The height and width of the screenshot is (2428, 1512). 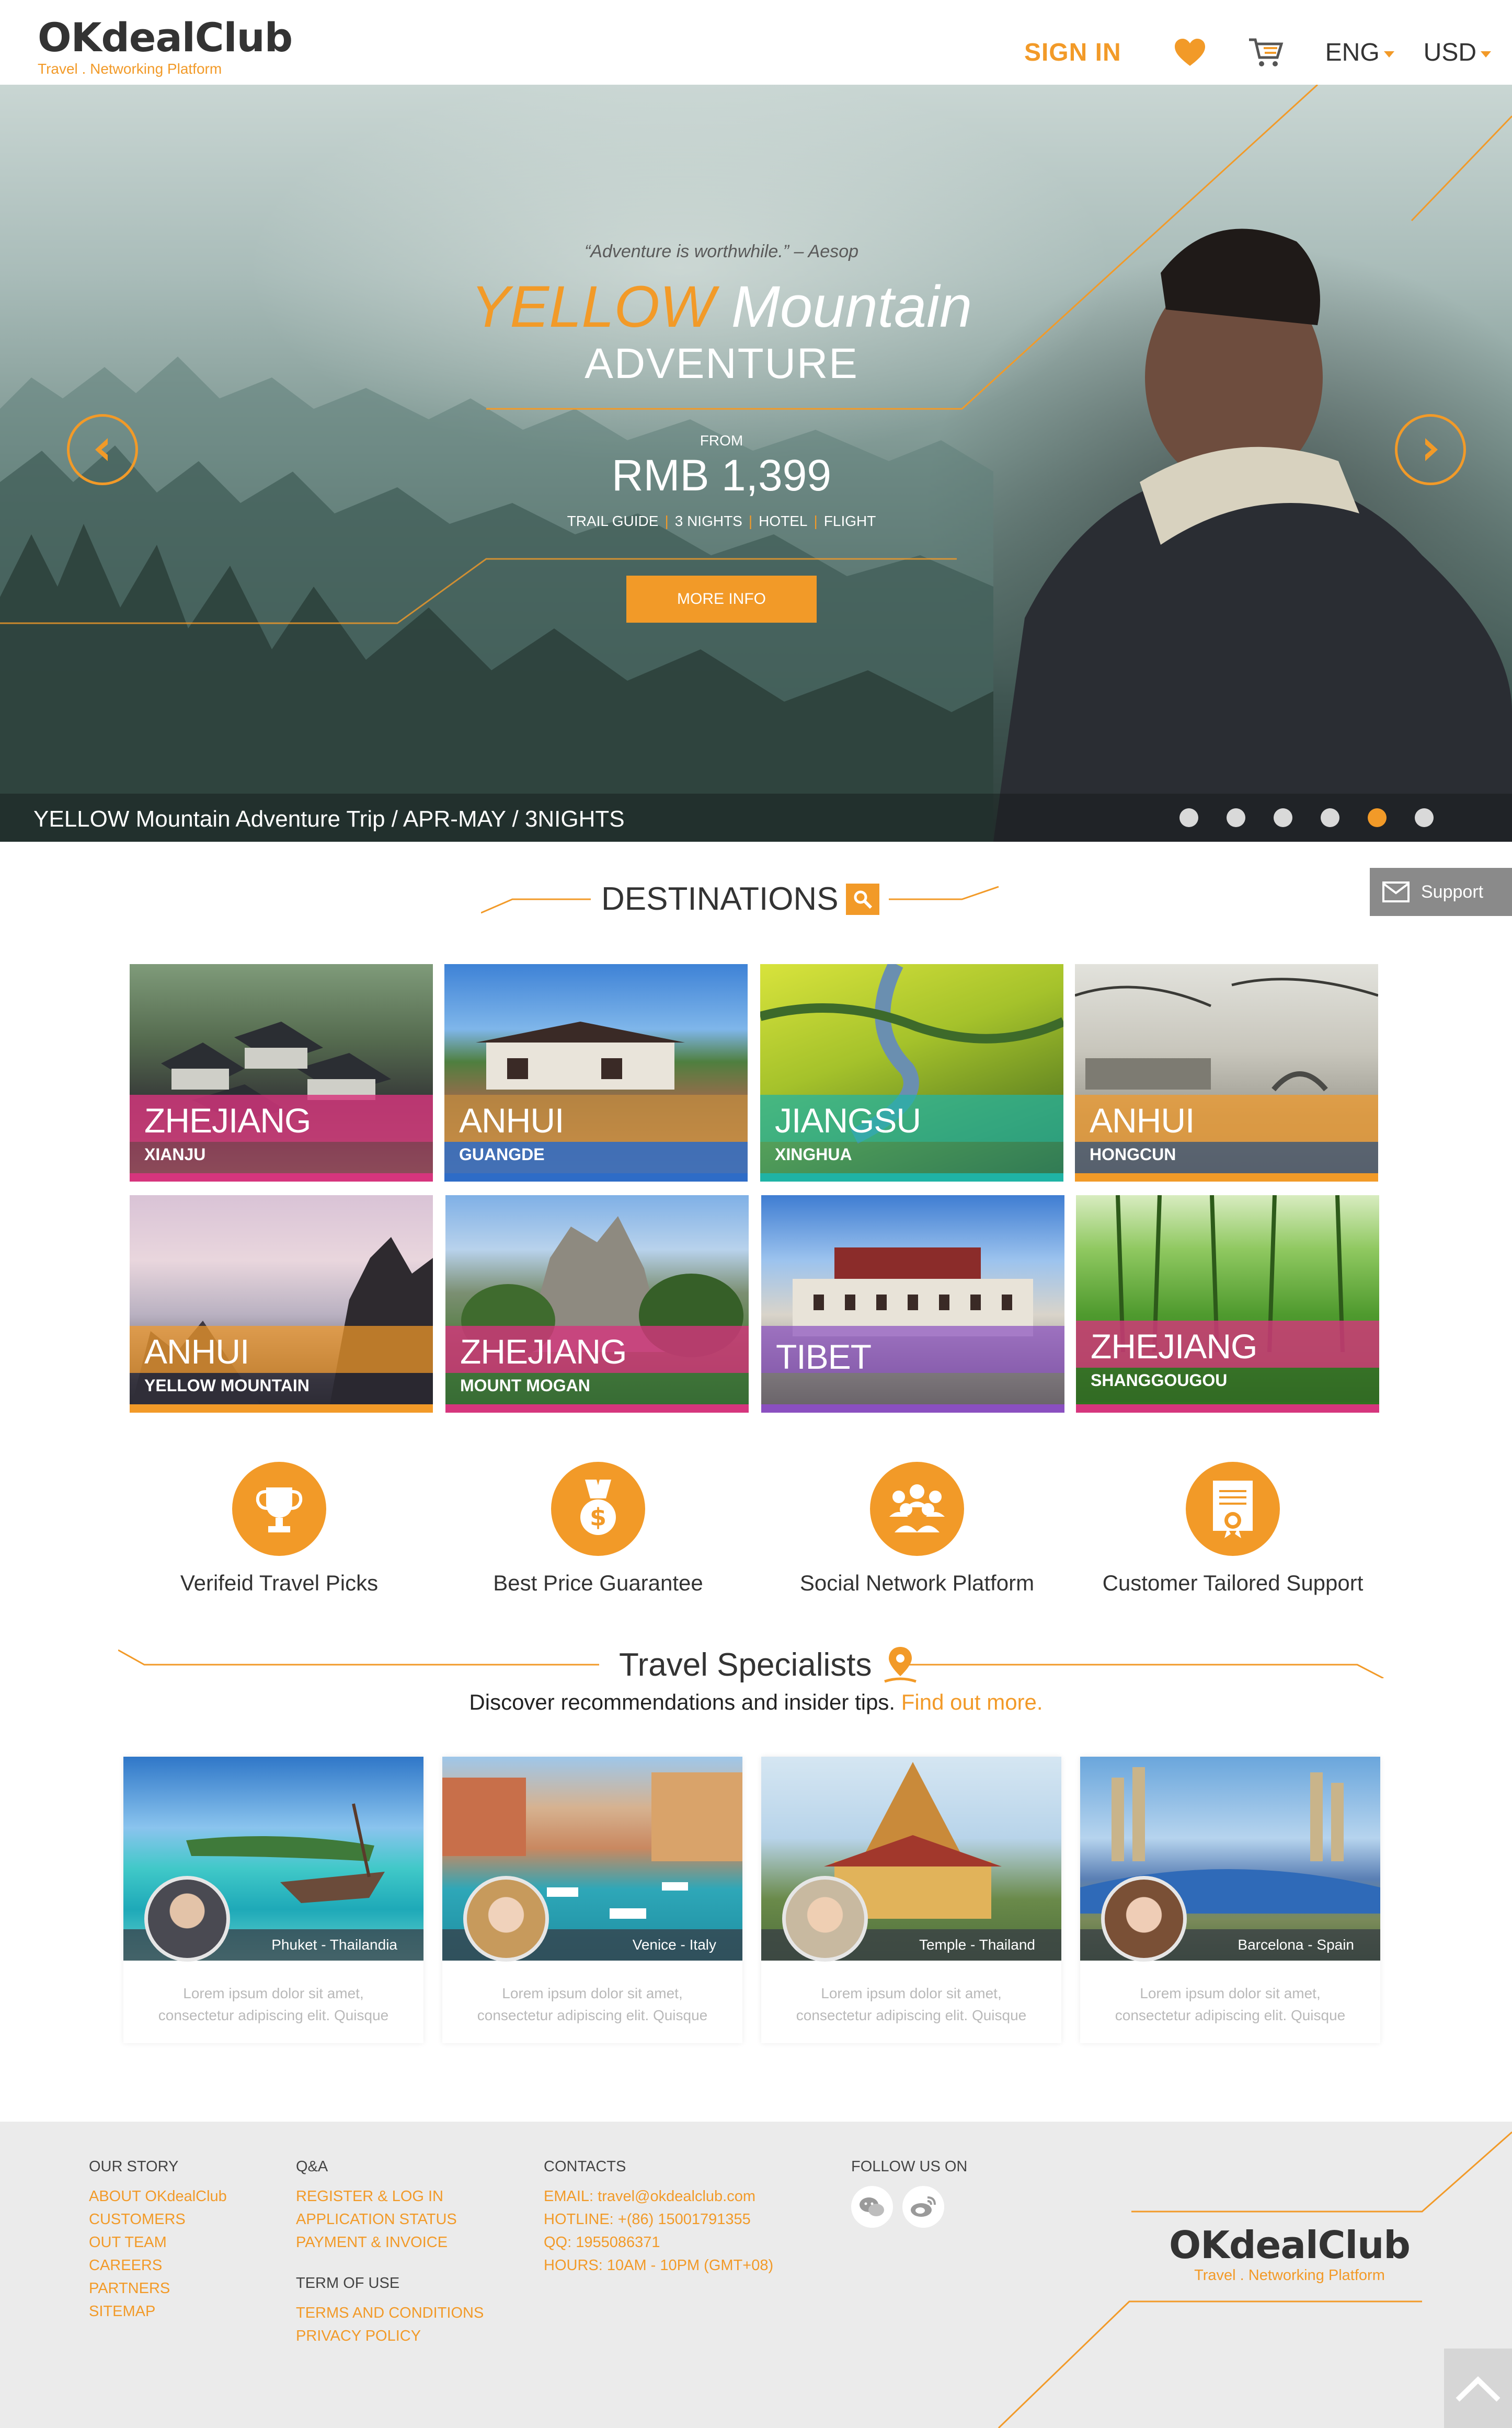 I want to click on language-select: ENG, so click(x=1359, y=52).